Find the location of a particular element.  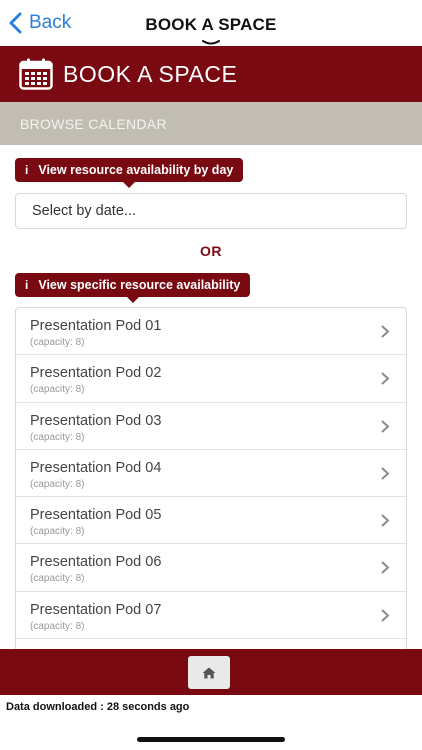

home-button is located at coordinates (209, 672).